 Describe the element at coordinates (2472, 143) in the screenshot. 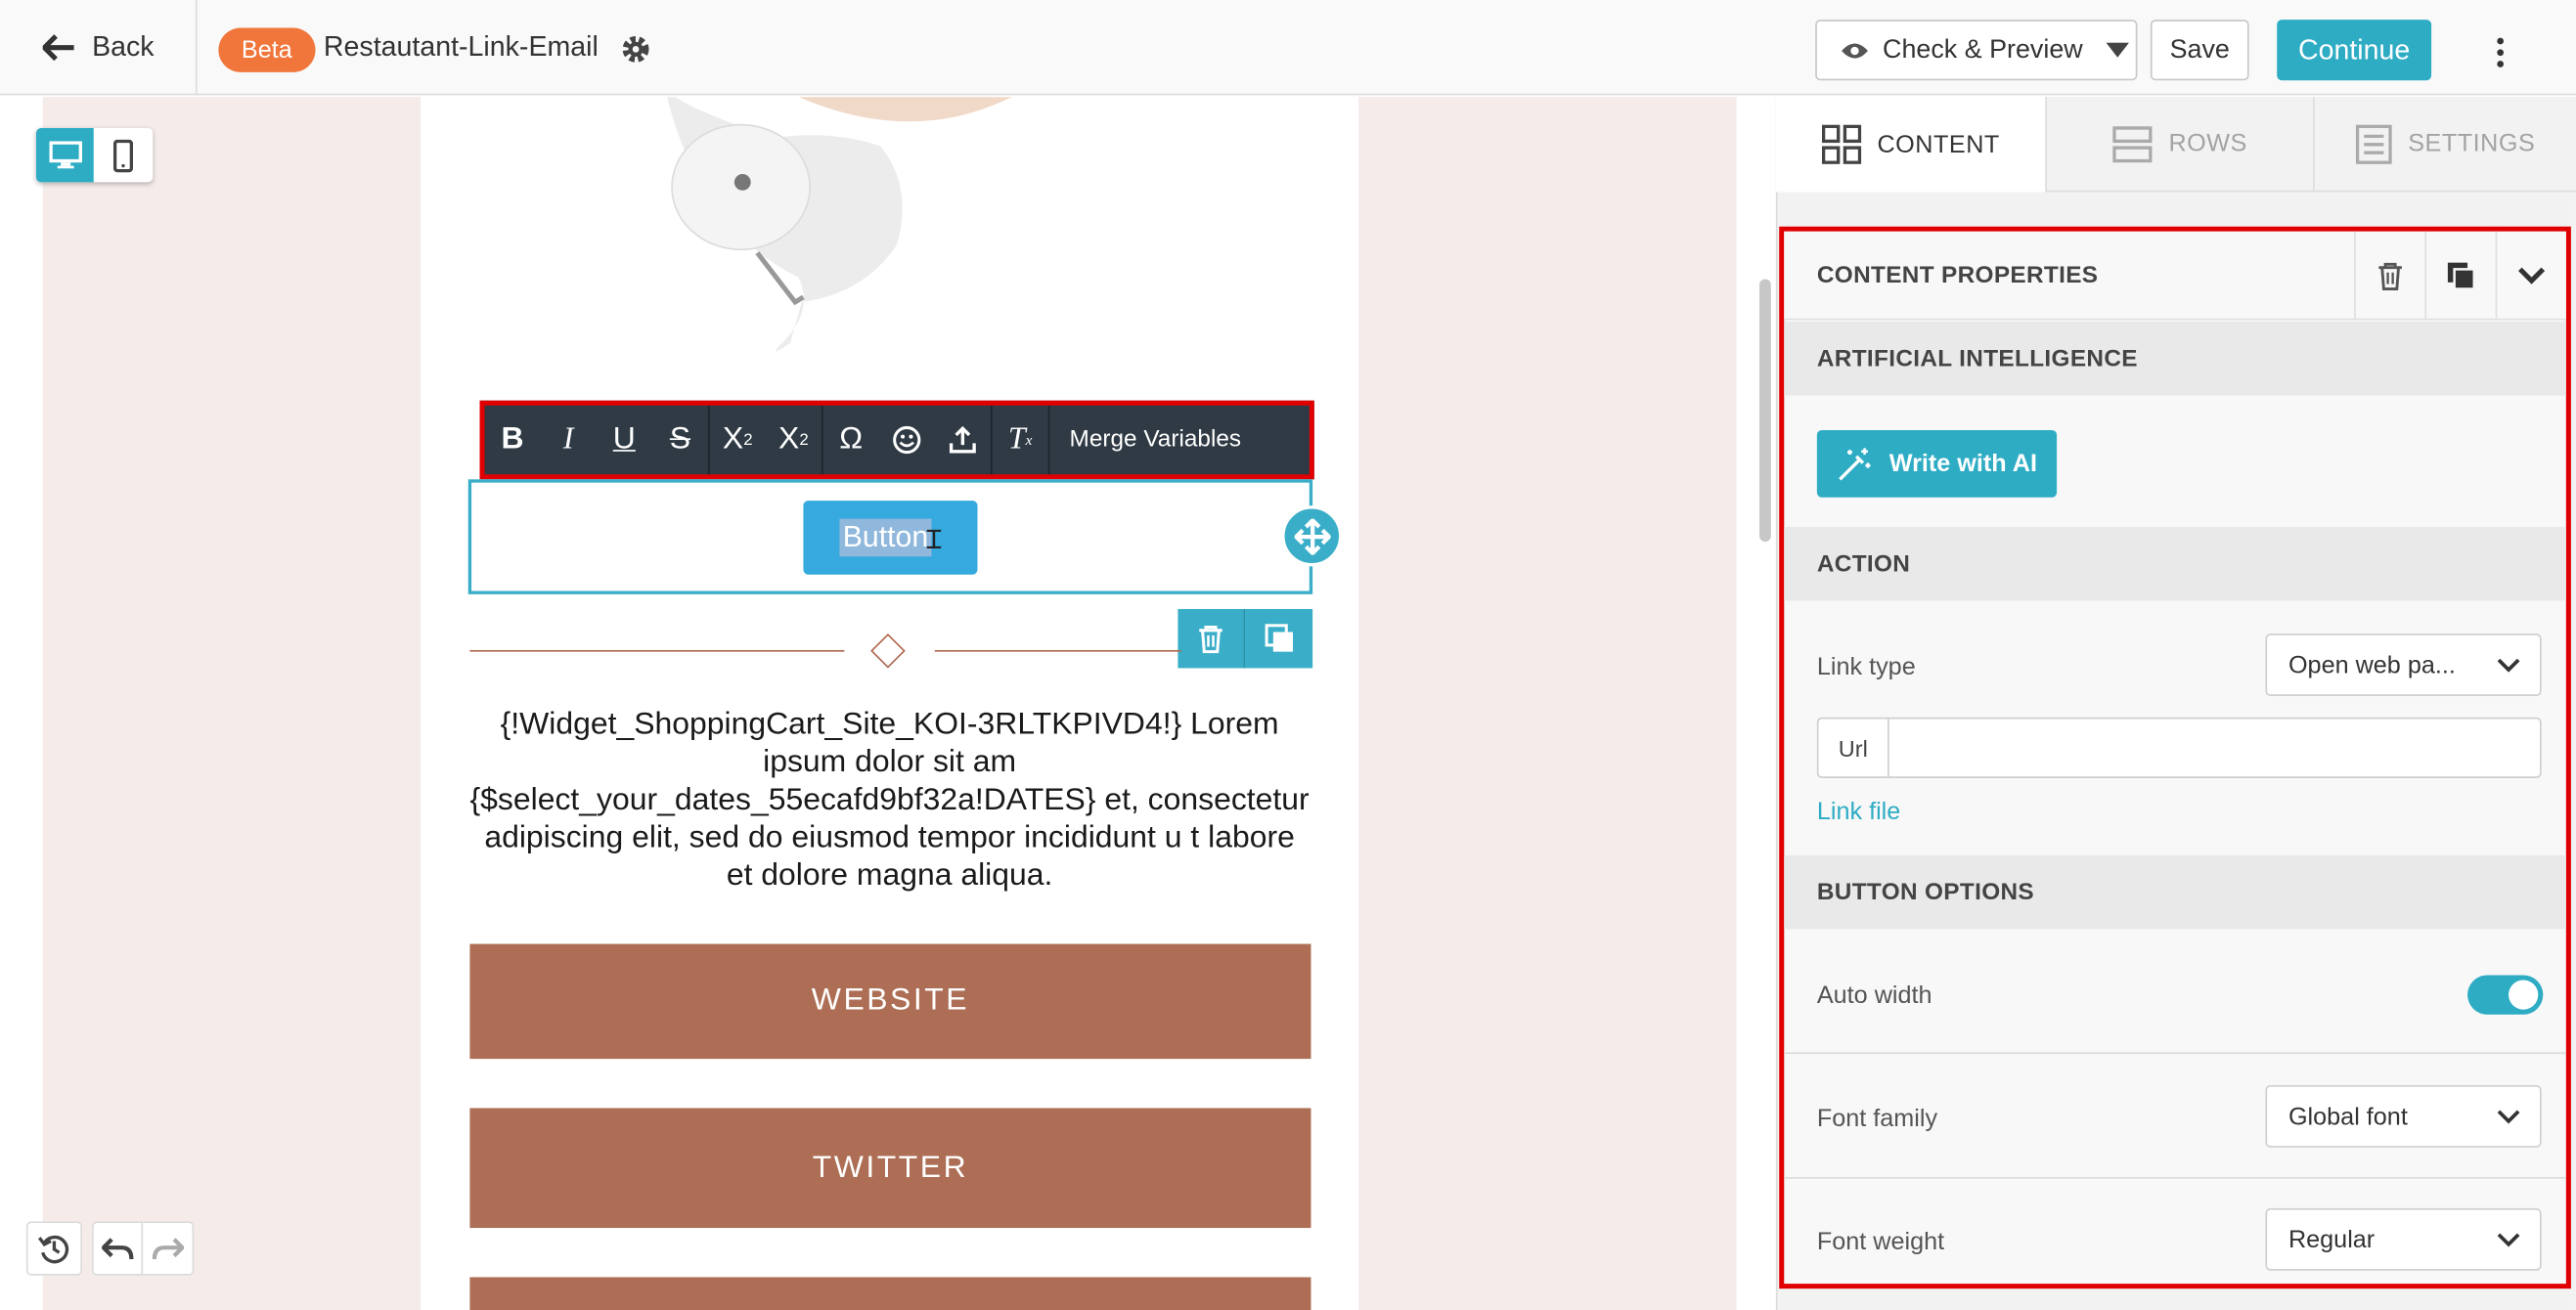

I see `tab-settings-label: SETTINGS` at that location.